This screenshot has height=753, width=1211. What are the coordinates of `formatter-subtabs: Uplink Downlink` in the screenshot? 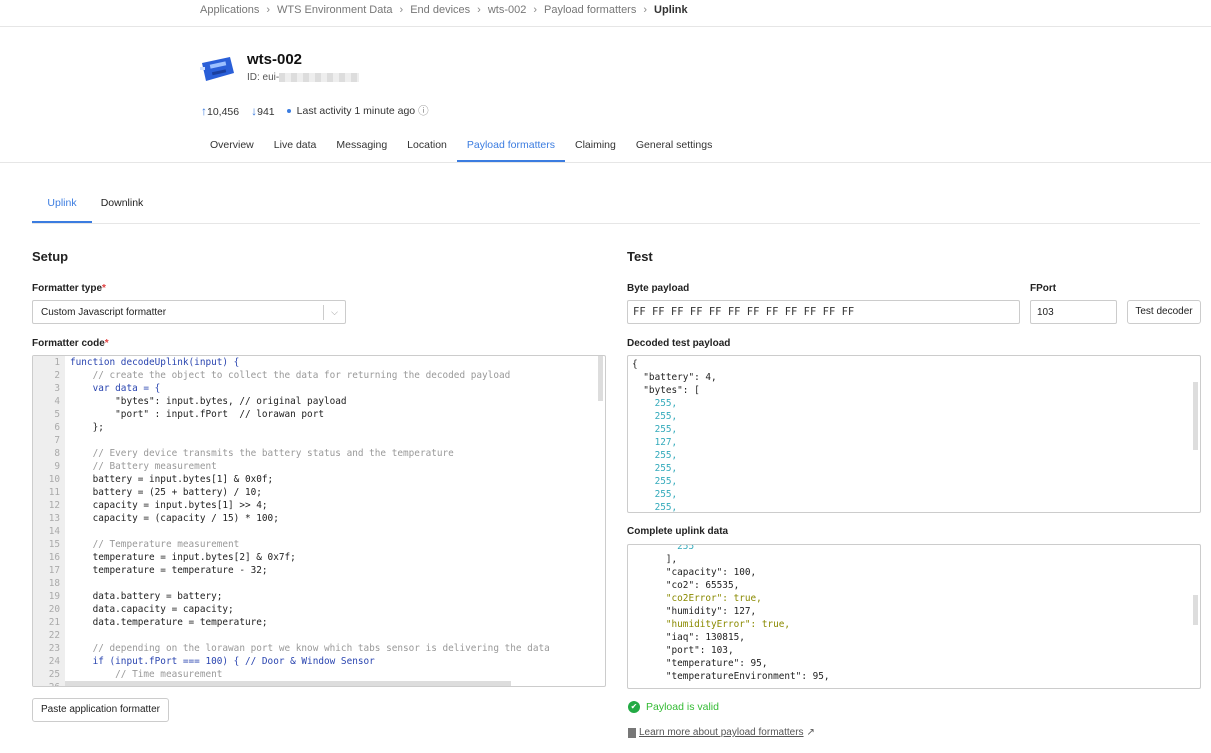 It's located at (92, 210).